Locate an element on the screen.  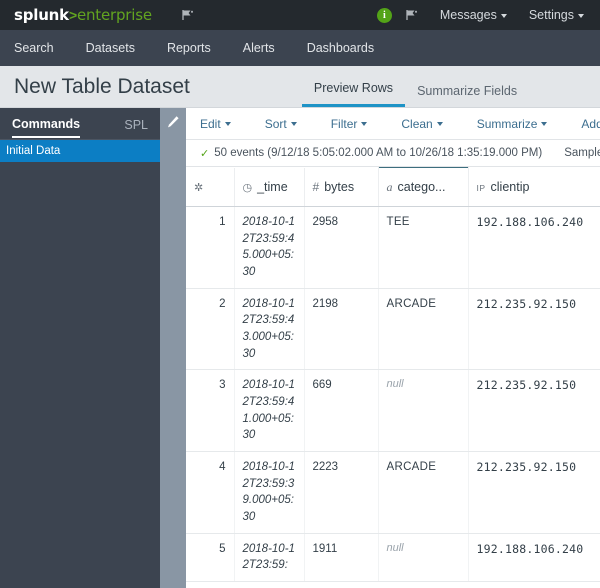
column-header-time-label: _time is located at coordinates (272, 186).